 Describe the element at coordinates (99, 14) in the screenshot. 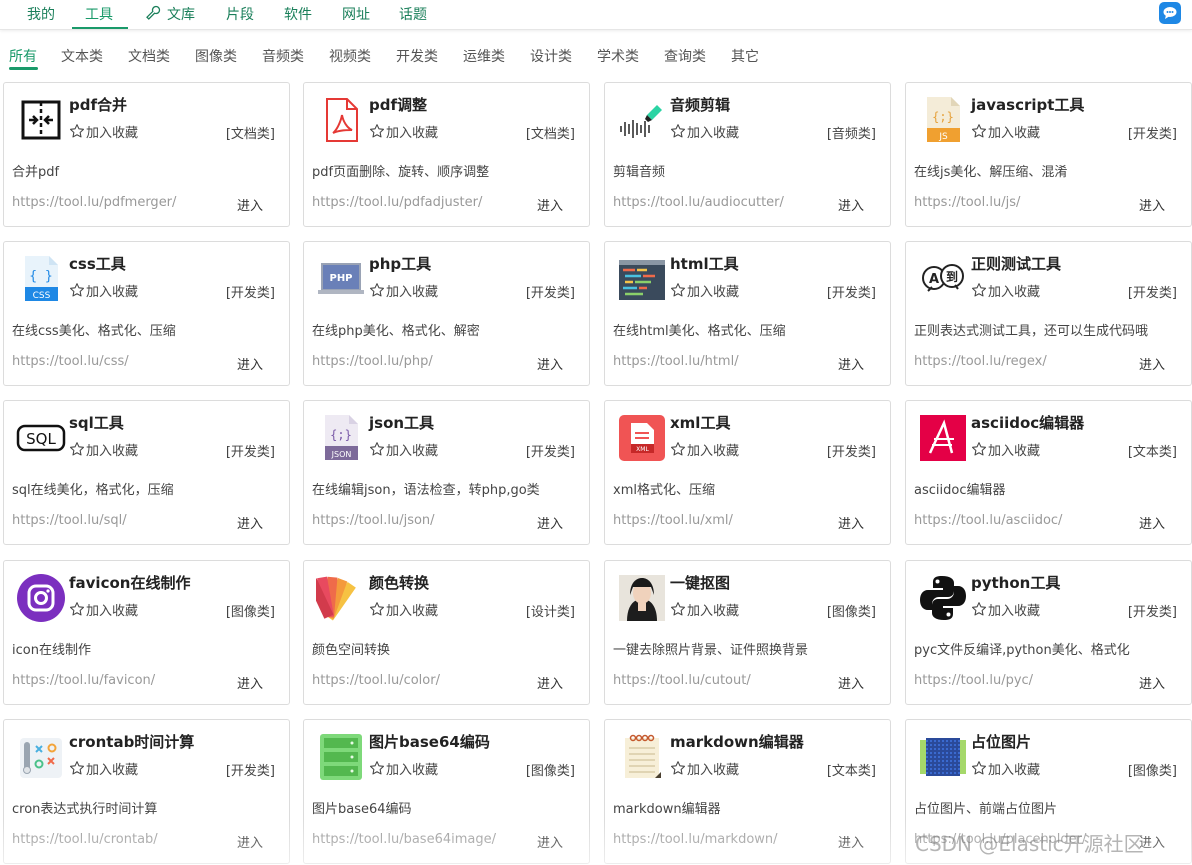

I see `nav-item-tools: 工具` at that location.